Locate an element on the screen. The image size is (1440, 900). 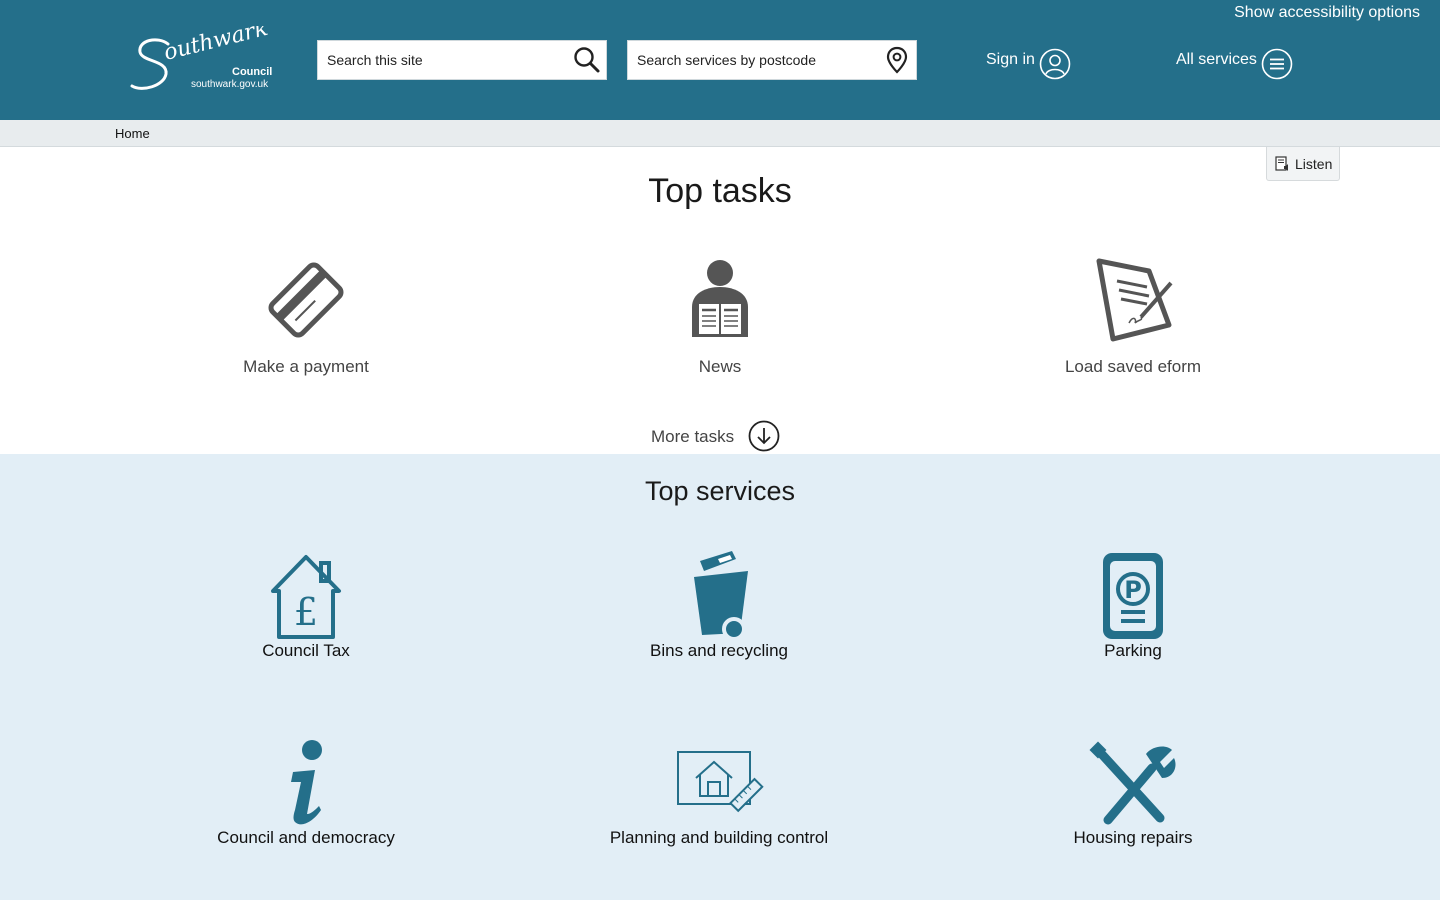
service-parking: P Parking is located at coordinates (1133, 606).